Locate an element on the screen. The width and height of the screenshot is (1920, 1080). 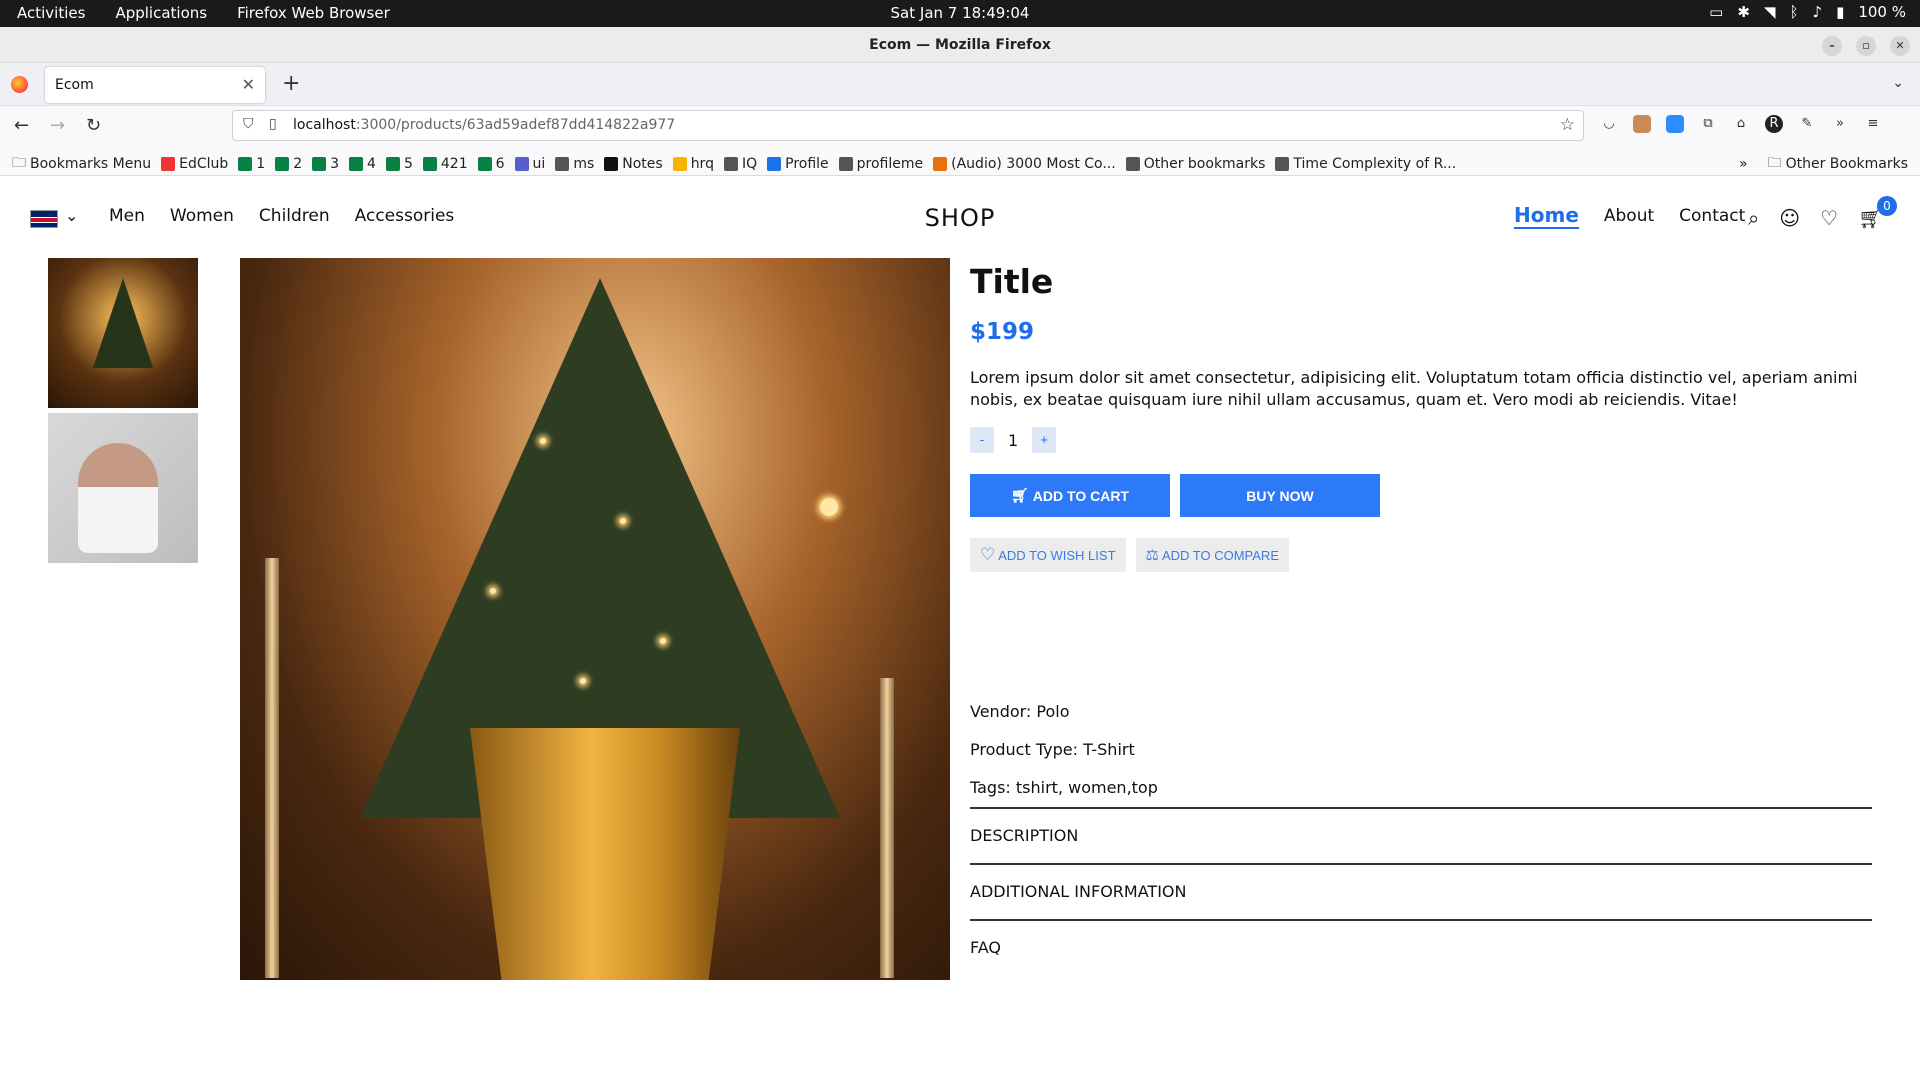
minimize-button: – is located at coordinates (1832, 46).